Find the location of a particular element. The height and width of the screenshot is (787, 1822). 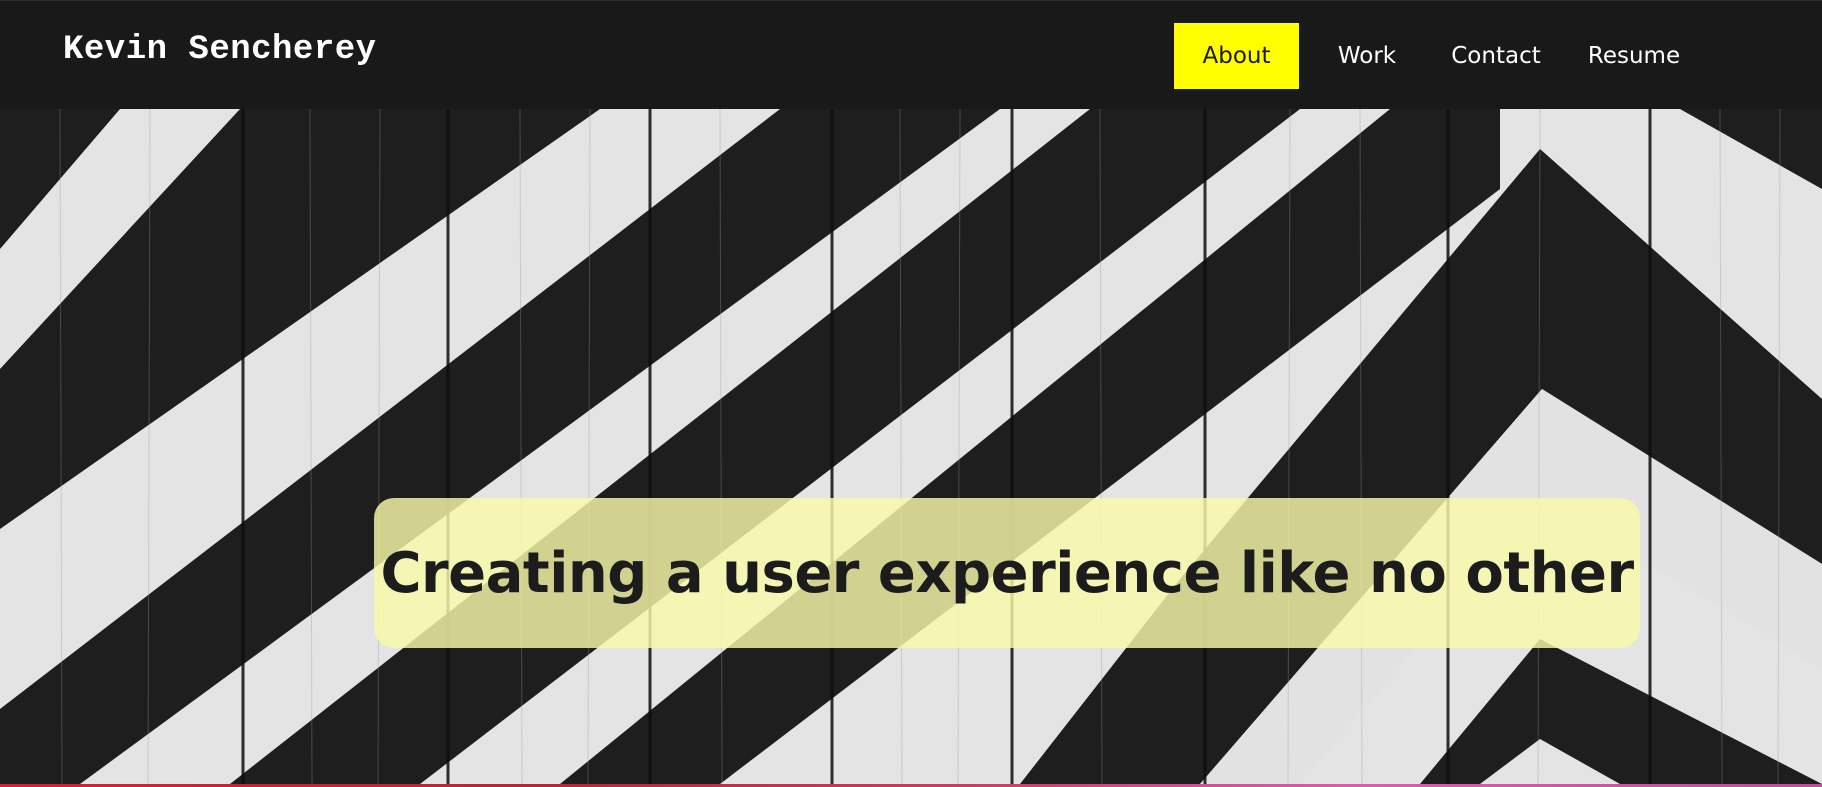

nav-item-resume: Resume is located at coordinates (1634, 56).